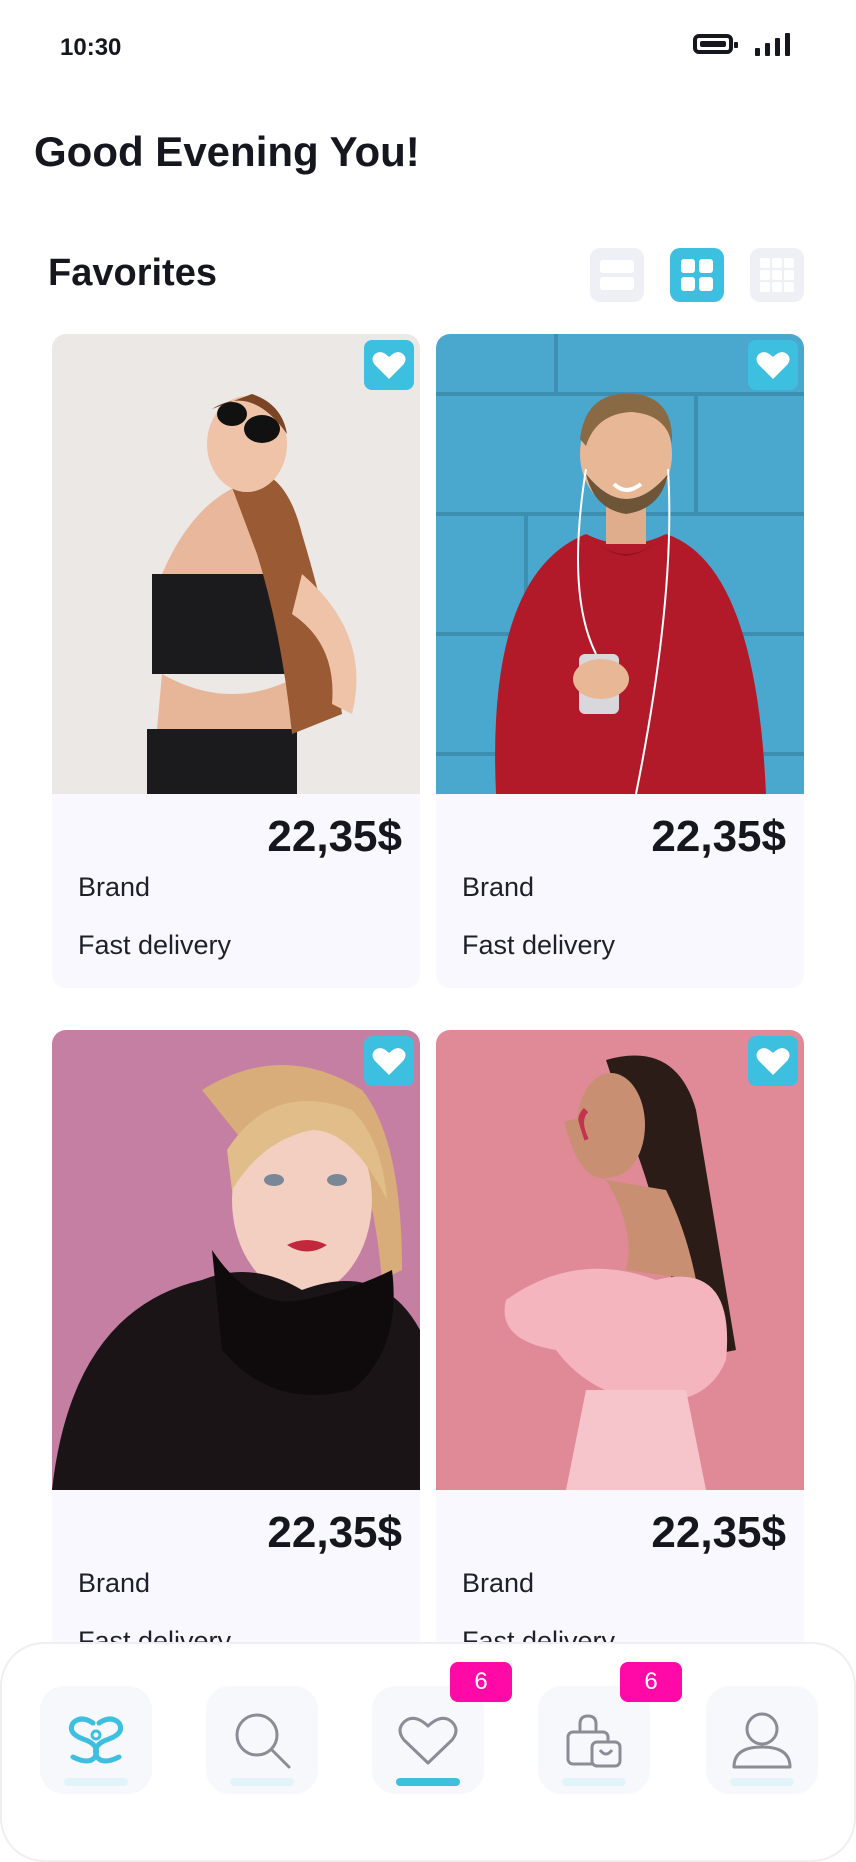 Image resolution: width=856 pixels, height=1862 pixels. I want to click on nav-home-button, so click(96, 1740).